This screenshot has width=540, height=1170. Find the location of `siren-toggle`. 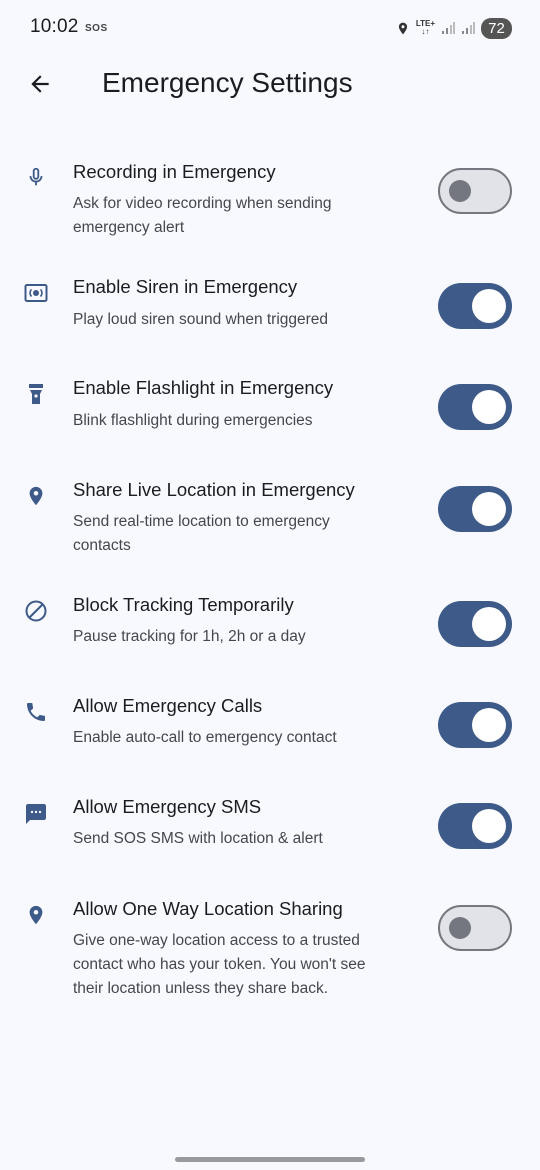

siren-toggle is located at coordinates (475, 306).